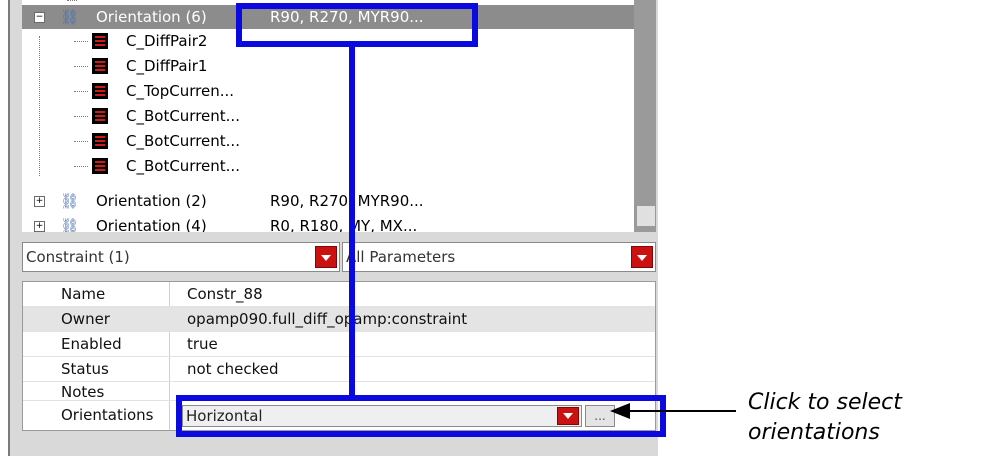  I want to click on constraint-select-value: Constraint (1), so click(78, 257).